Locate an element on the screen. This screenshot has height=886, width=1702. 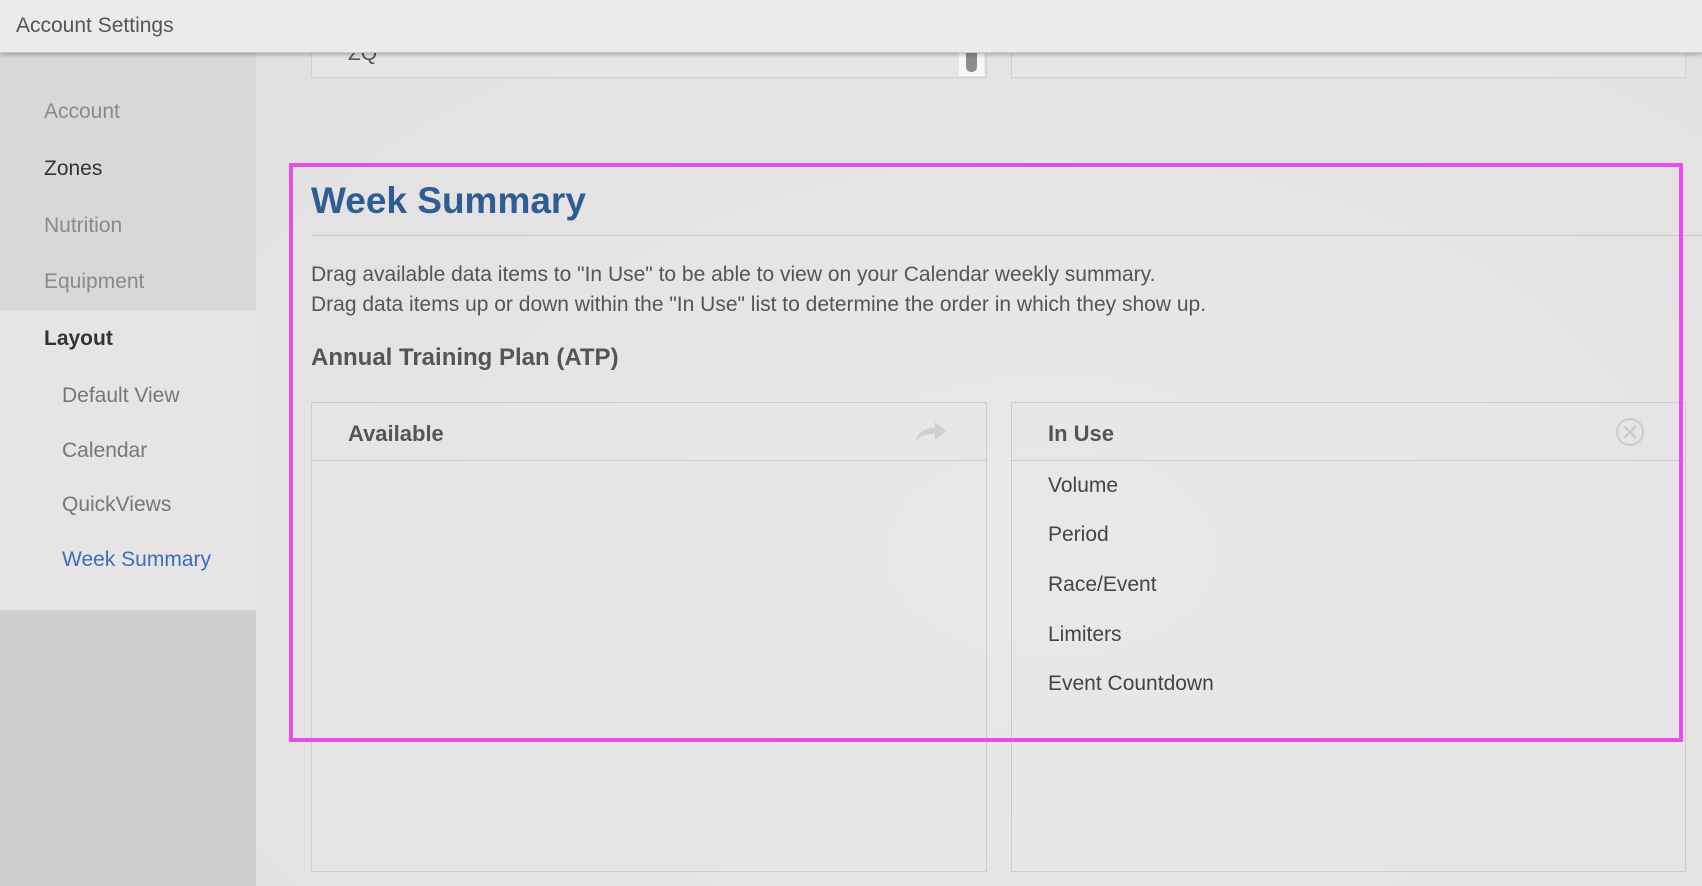
sidebar-item-layout: Layout is located at coordinates (78, 339).